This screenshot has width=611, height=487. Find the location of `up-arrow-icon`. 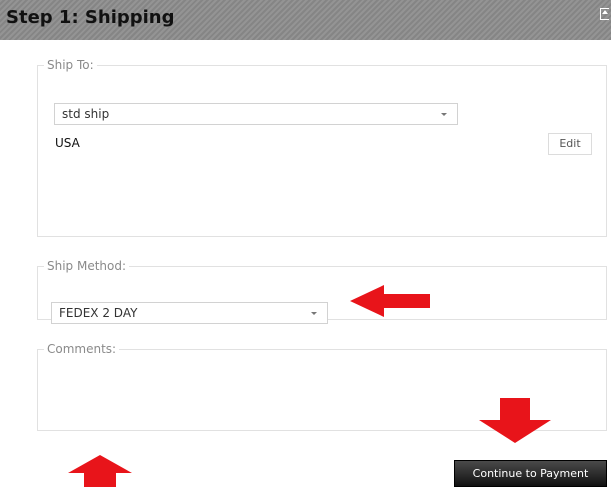

up-arrow-icon is located at coordinates (100, 471).